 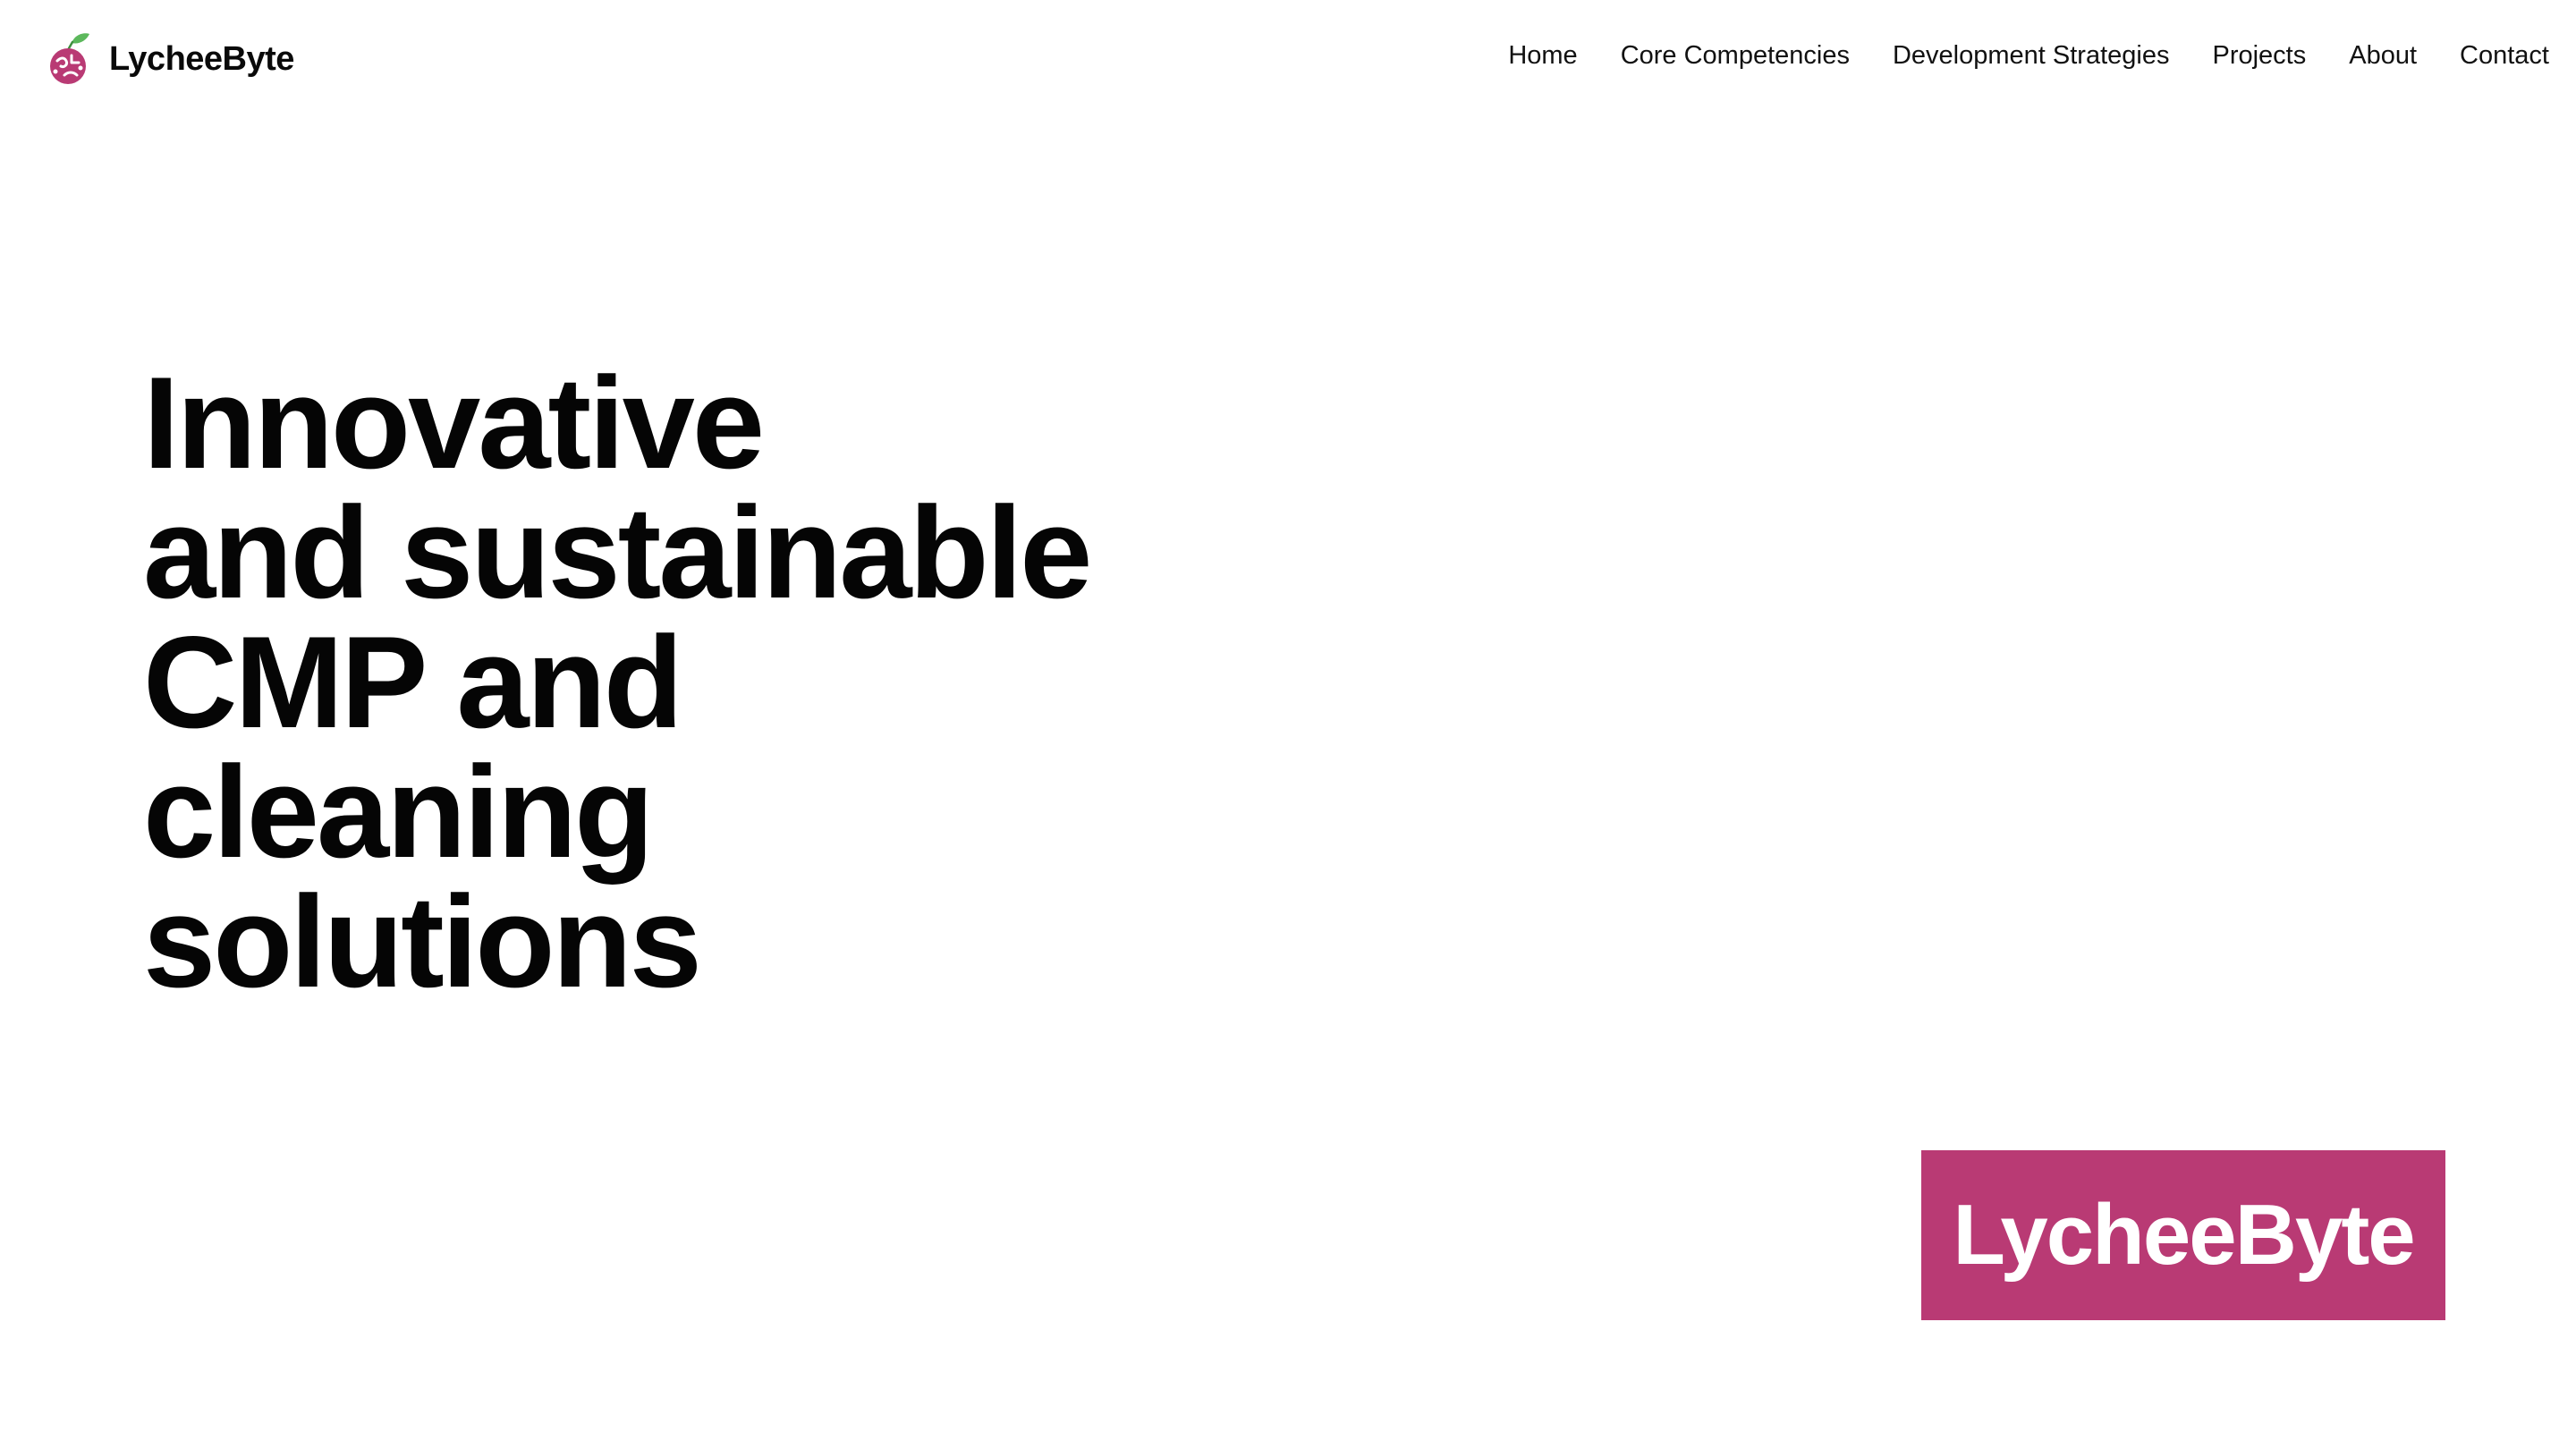 What do you see at coordinates (454, 423) in the screenshot?
I see `hero-title-line: Innovative` at bounding box center [454, 423].